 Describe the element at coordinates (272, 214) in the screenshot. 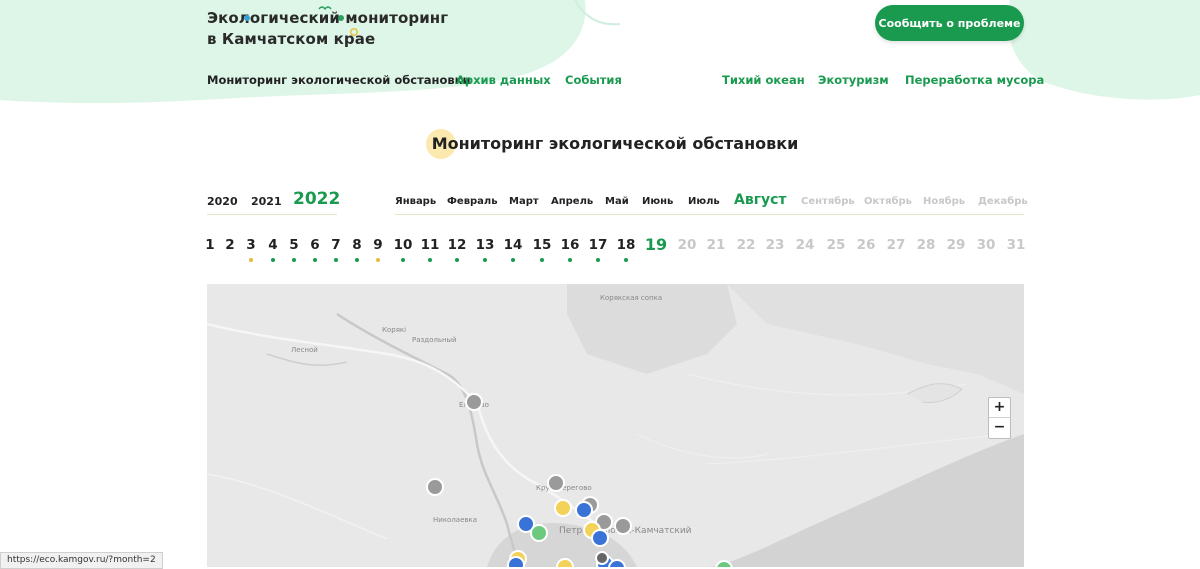

I see `year-underline` at that location.